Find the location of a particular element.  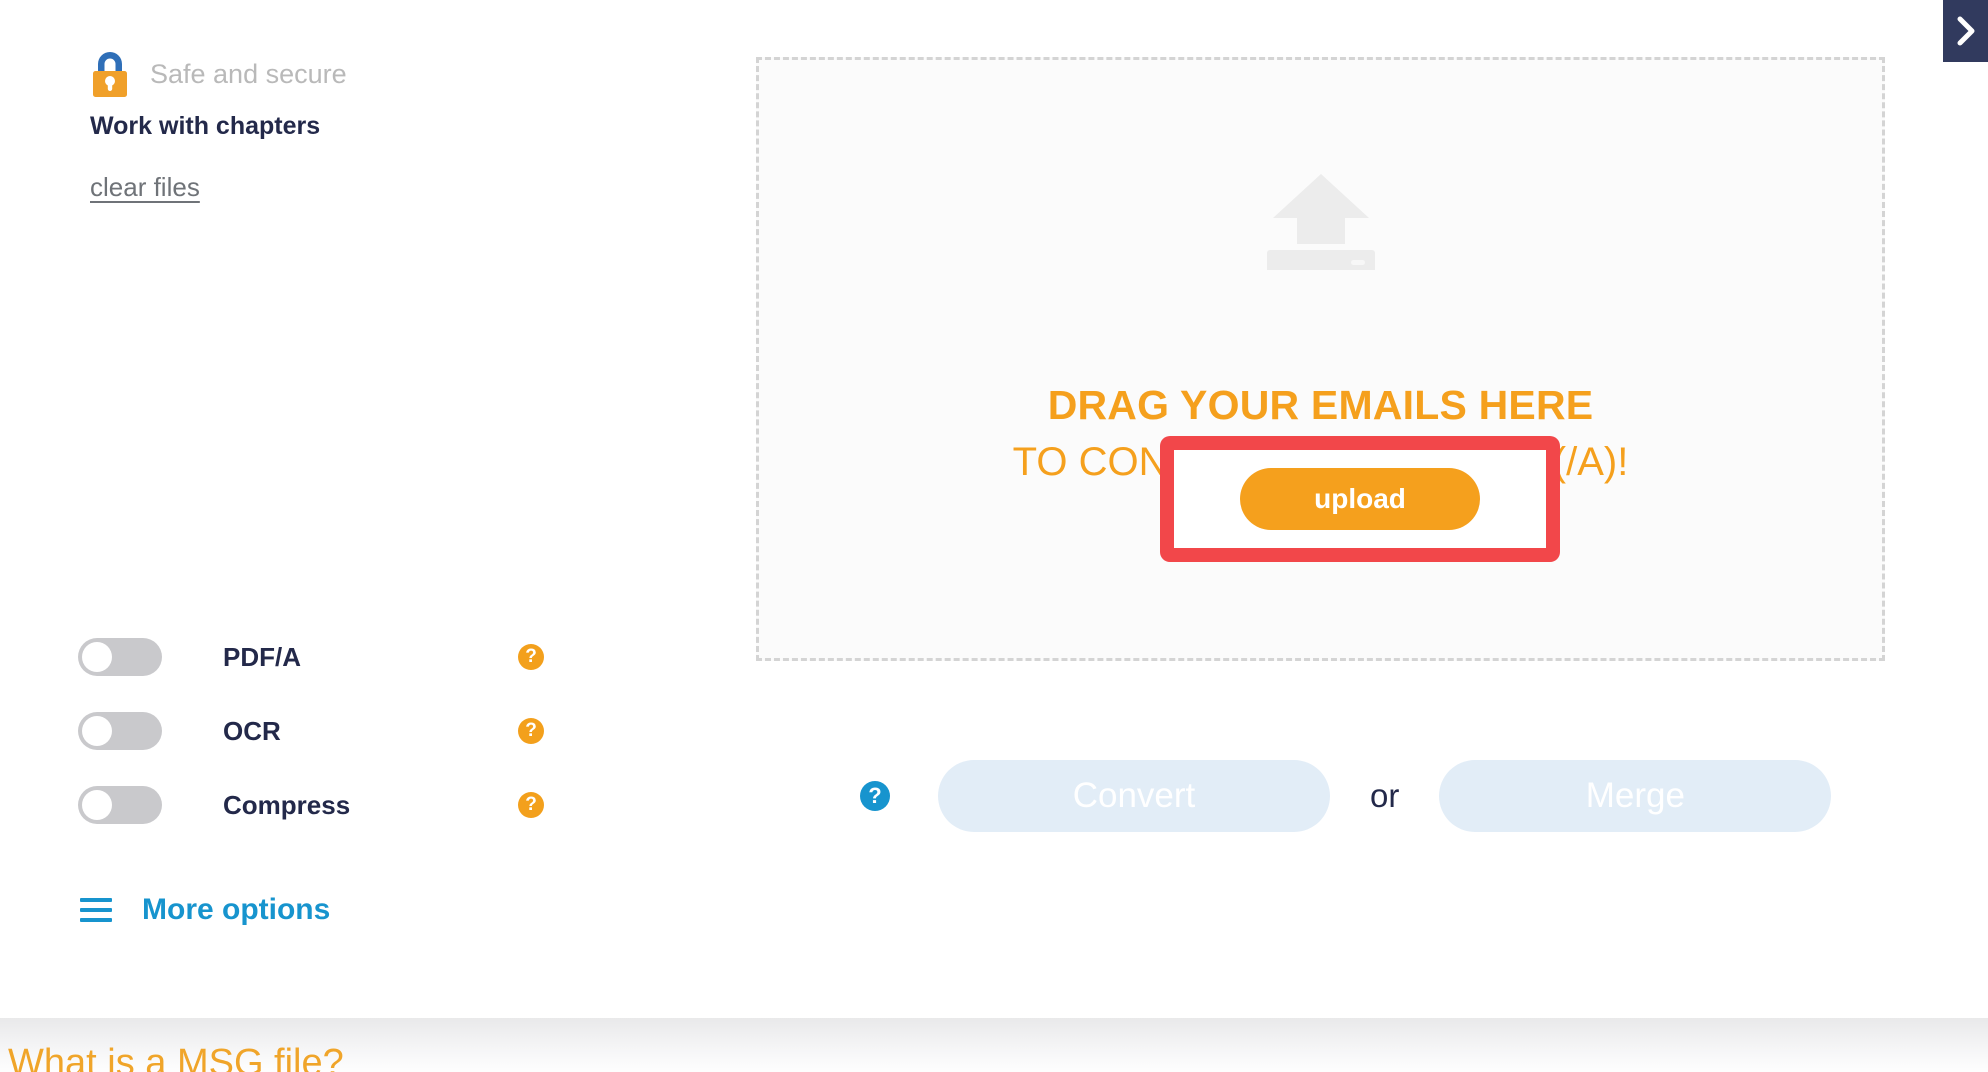

work-with-chapters-label: Work with chapters is located at coordinates (205, 126).